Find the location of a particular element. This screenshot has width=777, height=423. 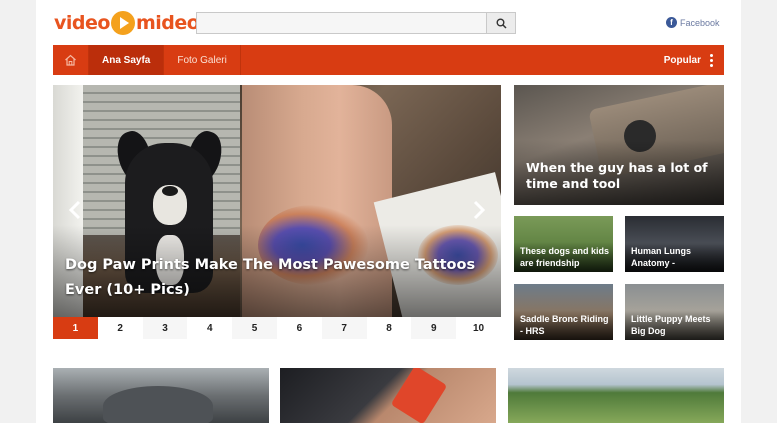

thumb-card: These dogs and kids are friendship is located at coordinates (563, 244).